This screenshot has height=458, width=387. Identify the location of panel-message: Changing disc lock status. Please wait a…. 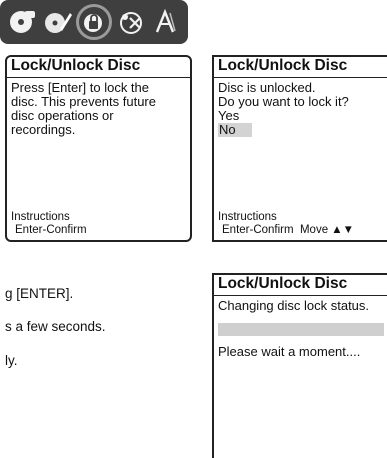
(300, 327).